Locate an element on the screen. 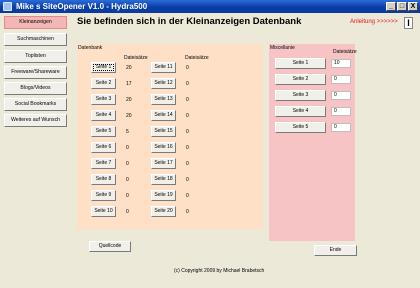  misc-page-button-1: Seite 1 is located at coordinates (300, 63).